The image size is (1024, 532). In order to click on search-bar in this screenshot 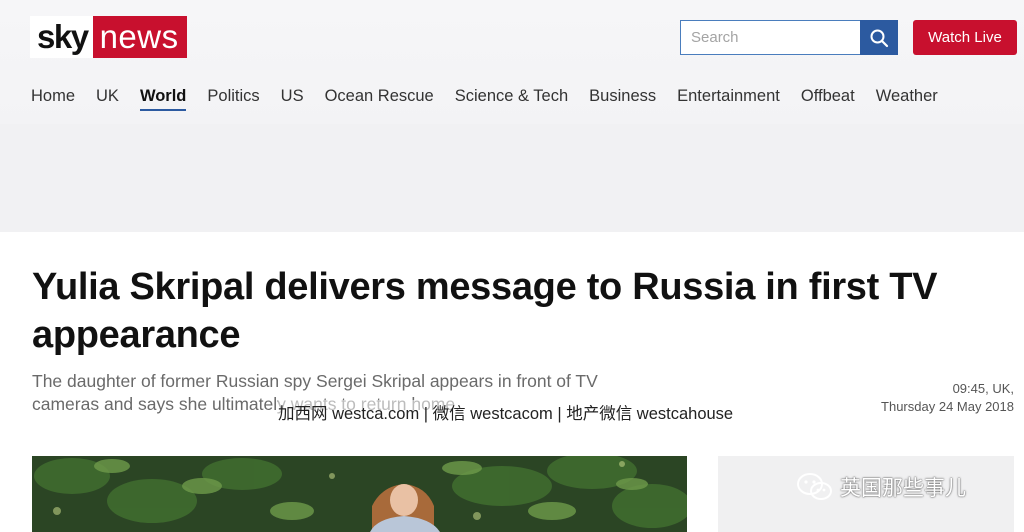, I will do `click(789, 37)`.